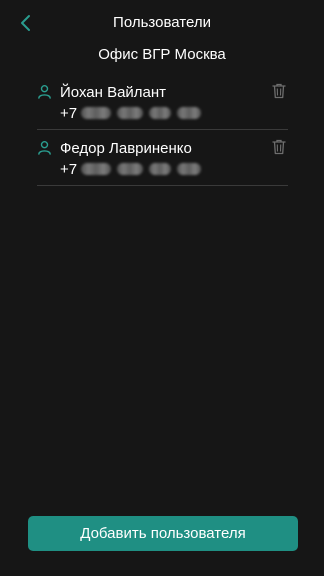 The image size is (324, 576). I want to click on user-row: Йохан Вайлант +7, so click(162, 102).